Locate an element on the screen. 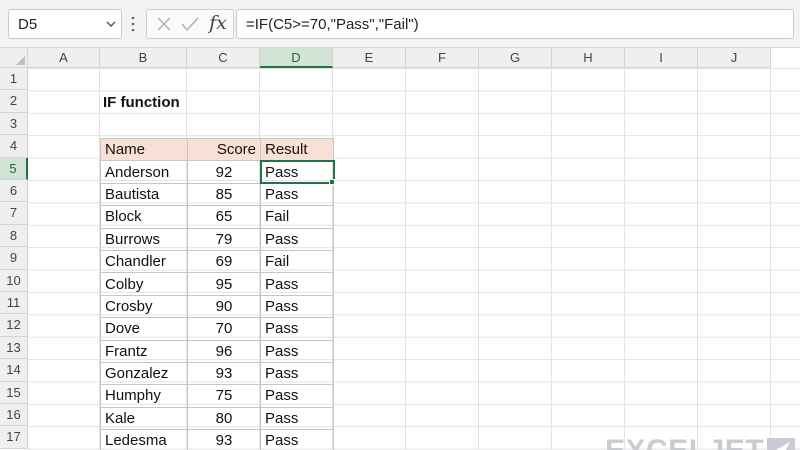 This screenshot has width=800, height=450. table-row: Gonzalez 93 Pass is located at coordinates (217, 373).